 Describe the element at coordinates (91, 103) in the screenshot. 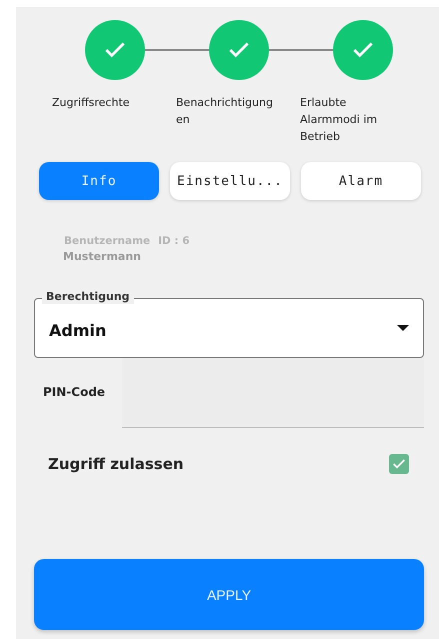

I see `step-label: Zugriffsrechte` at that location.